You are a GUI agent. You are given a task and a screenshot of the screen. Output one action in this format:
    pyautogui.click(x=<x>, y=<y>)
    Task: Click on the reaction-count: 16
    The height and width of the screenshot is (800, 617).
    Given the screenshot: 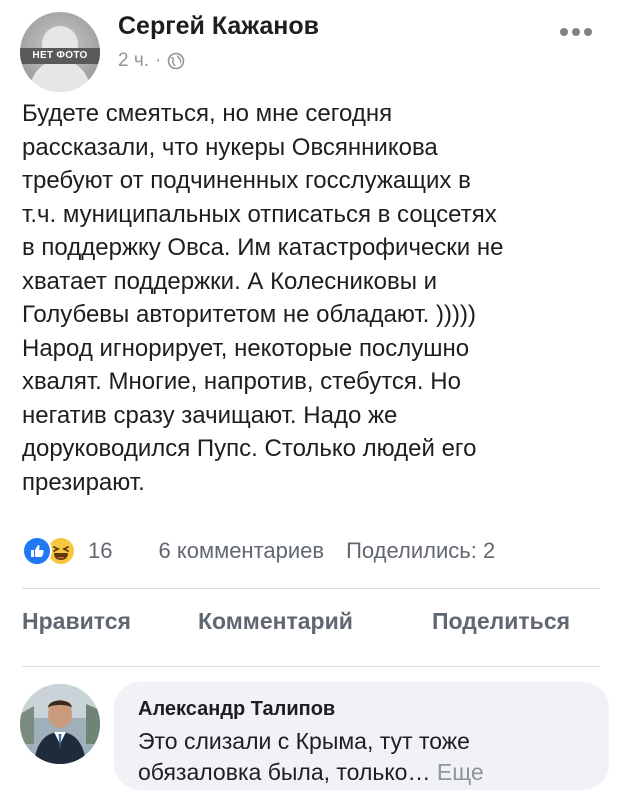 What is the action you would take?
    pyautogui.click(x=100, y=550)
    